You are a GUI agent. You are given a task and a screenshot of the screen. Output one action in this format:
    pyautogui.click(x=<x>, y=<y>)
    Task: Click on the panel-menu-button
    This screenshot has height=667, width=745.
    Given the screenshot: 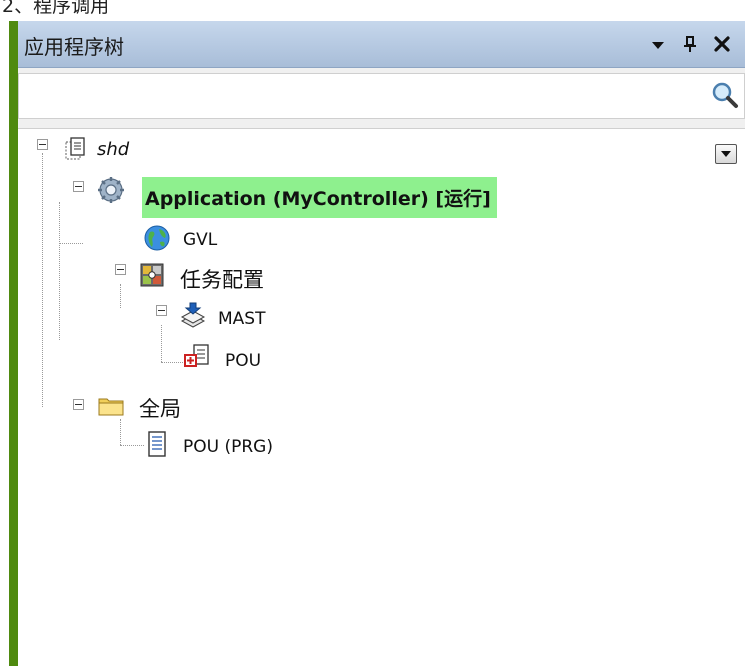 What is the action you would take?
    pyautogui.click(x=658, y=44)
    